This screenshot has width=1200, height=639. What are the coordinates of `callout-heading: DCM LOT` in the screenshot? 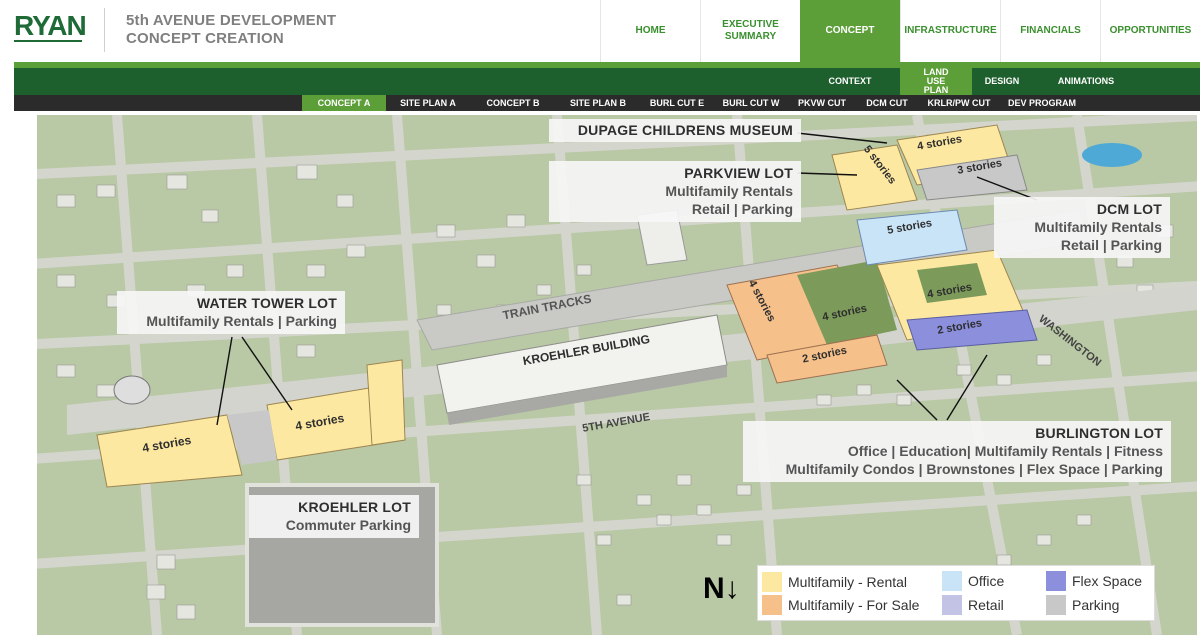 It's located at (1129, 209).